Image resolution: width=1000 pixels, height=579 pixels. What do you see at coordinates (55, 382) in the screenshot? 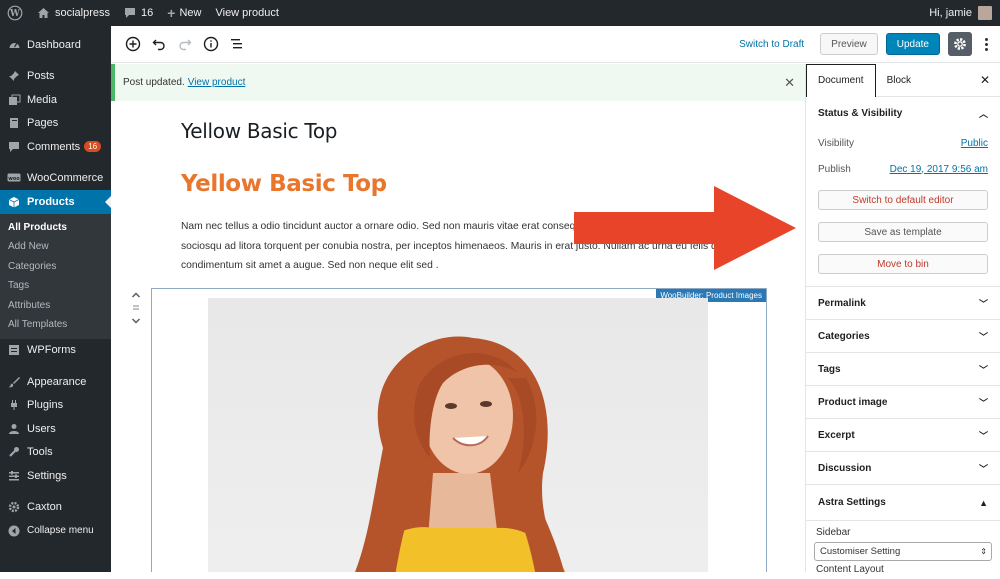
I see `menu-appearance: Appearance` at bounding box center [55, 382].